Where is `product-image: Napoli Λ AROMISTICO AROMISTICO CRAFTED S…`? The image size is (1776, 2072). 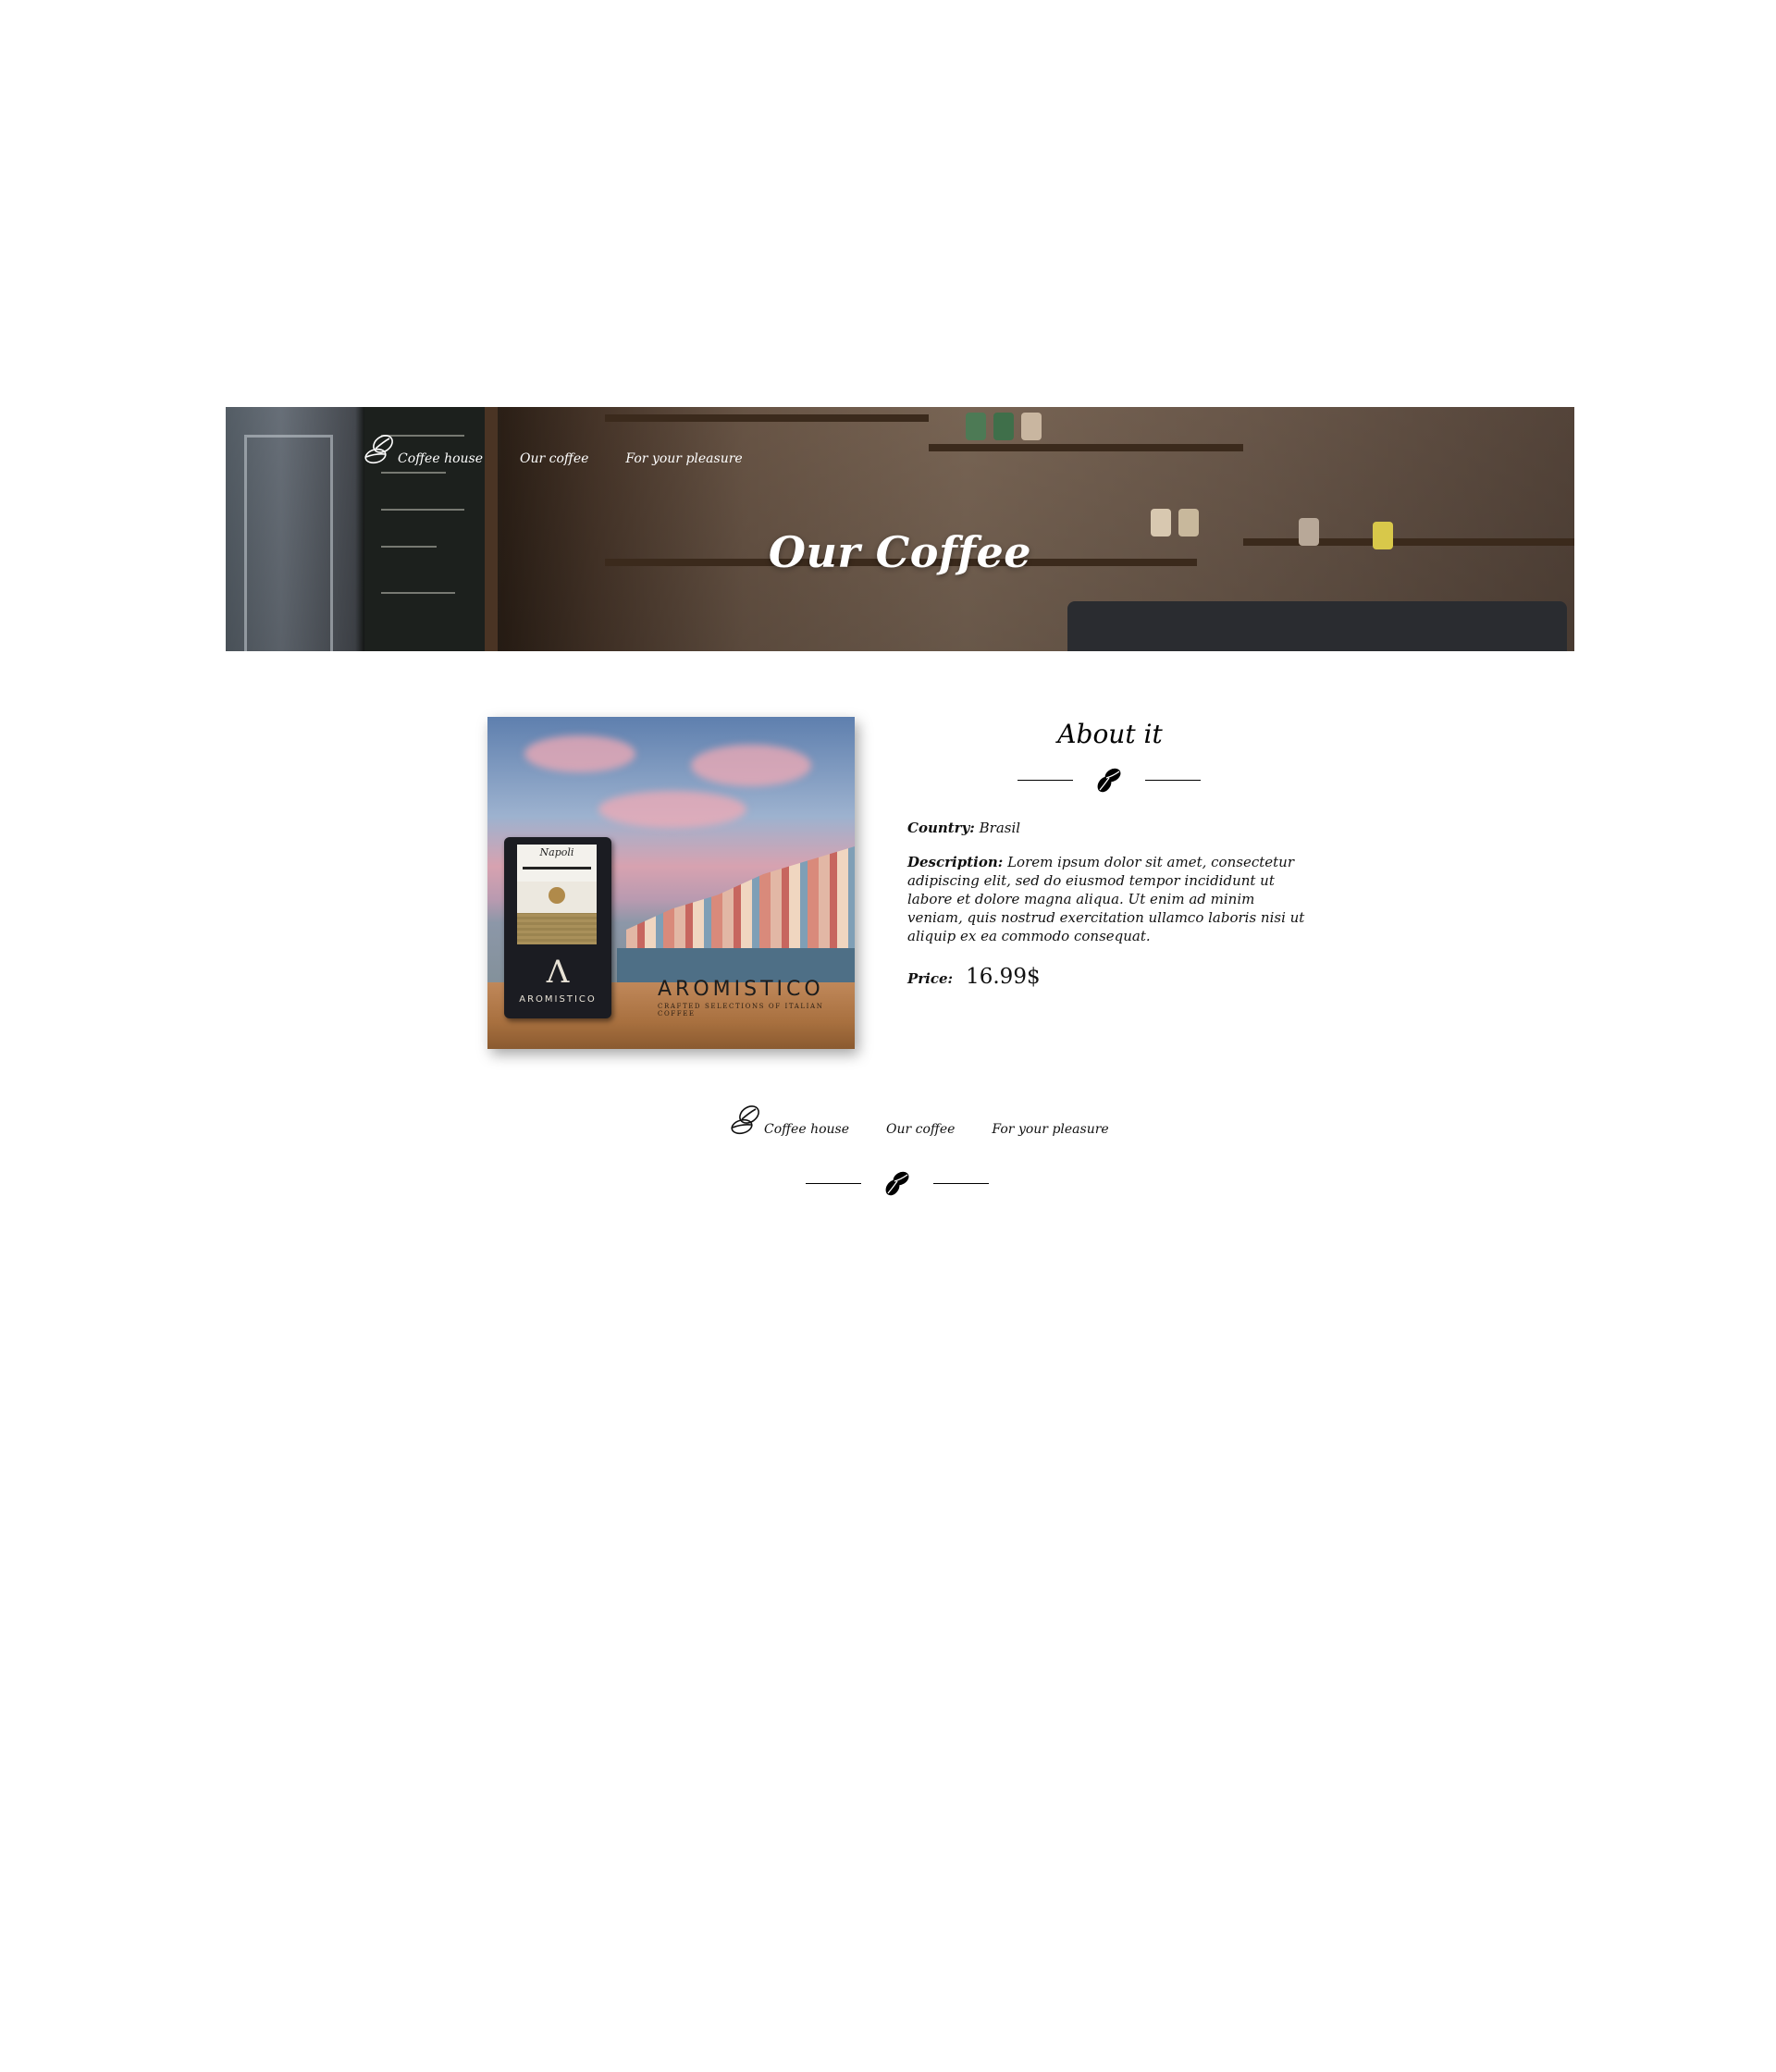 product-image: Napoli Λ AROMISTICO AROMISTICO CRAFTED S… is located at coordinates (671, 883).